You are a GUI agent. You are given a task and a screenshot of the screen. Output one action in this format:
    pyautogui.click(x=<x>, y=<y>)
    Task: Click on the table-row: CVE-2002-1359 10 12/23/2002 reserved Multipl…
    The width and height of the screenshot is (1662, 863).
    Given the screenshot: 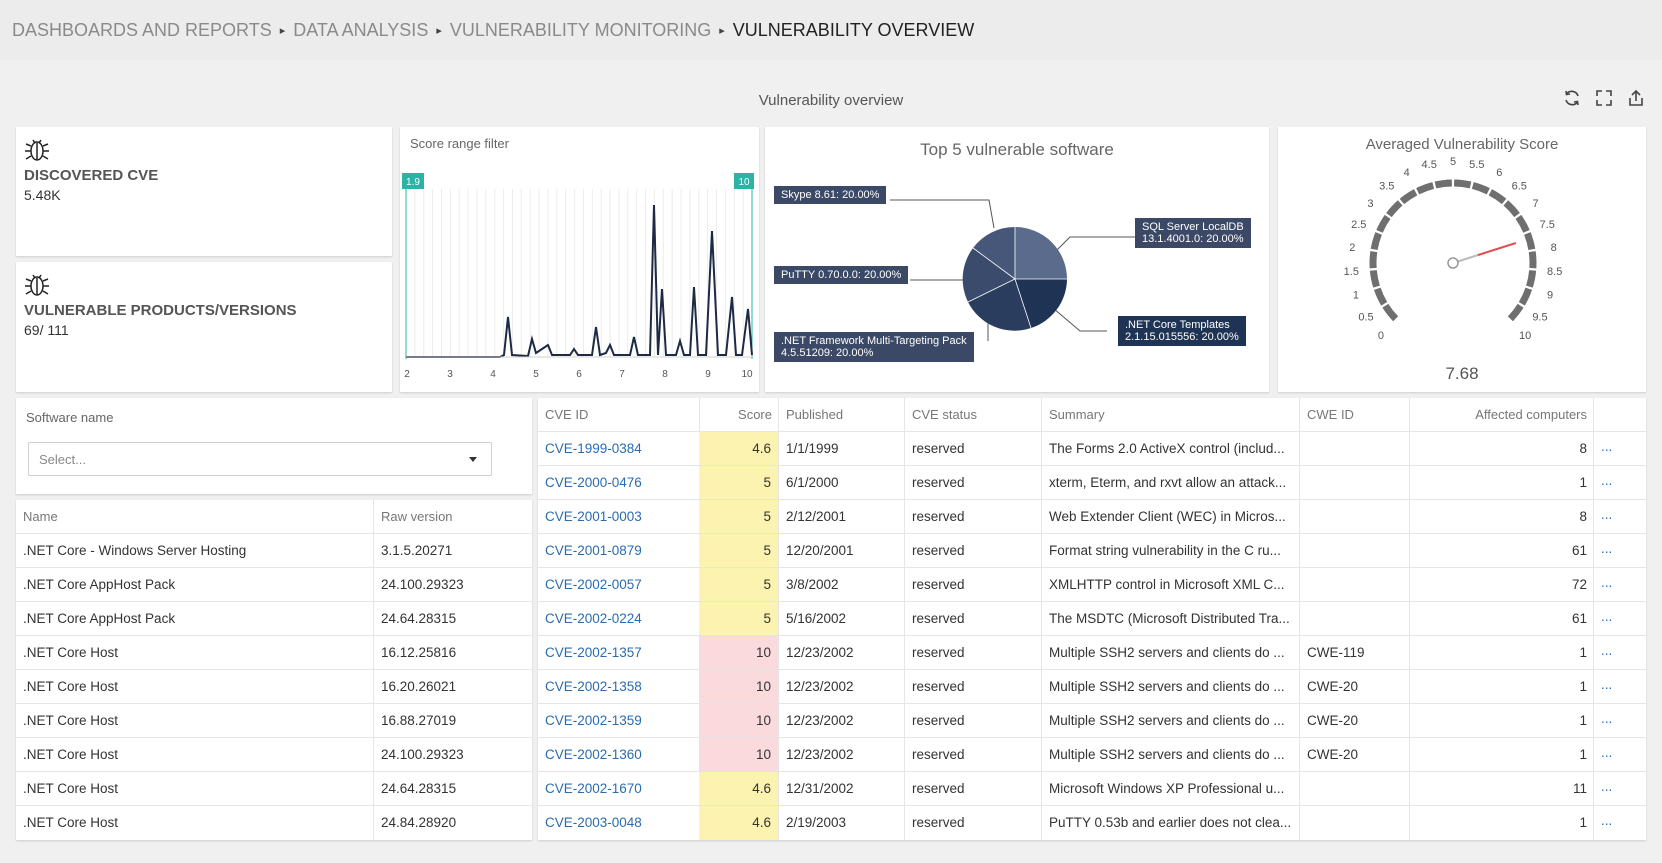 What is the action you would take?
    pyautogui.click(x=1092, y=720)
    